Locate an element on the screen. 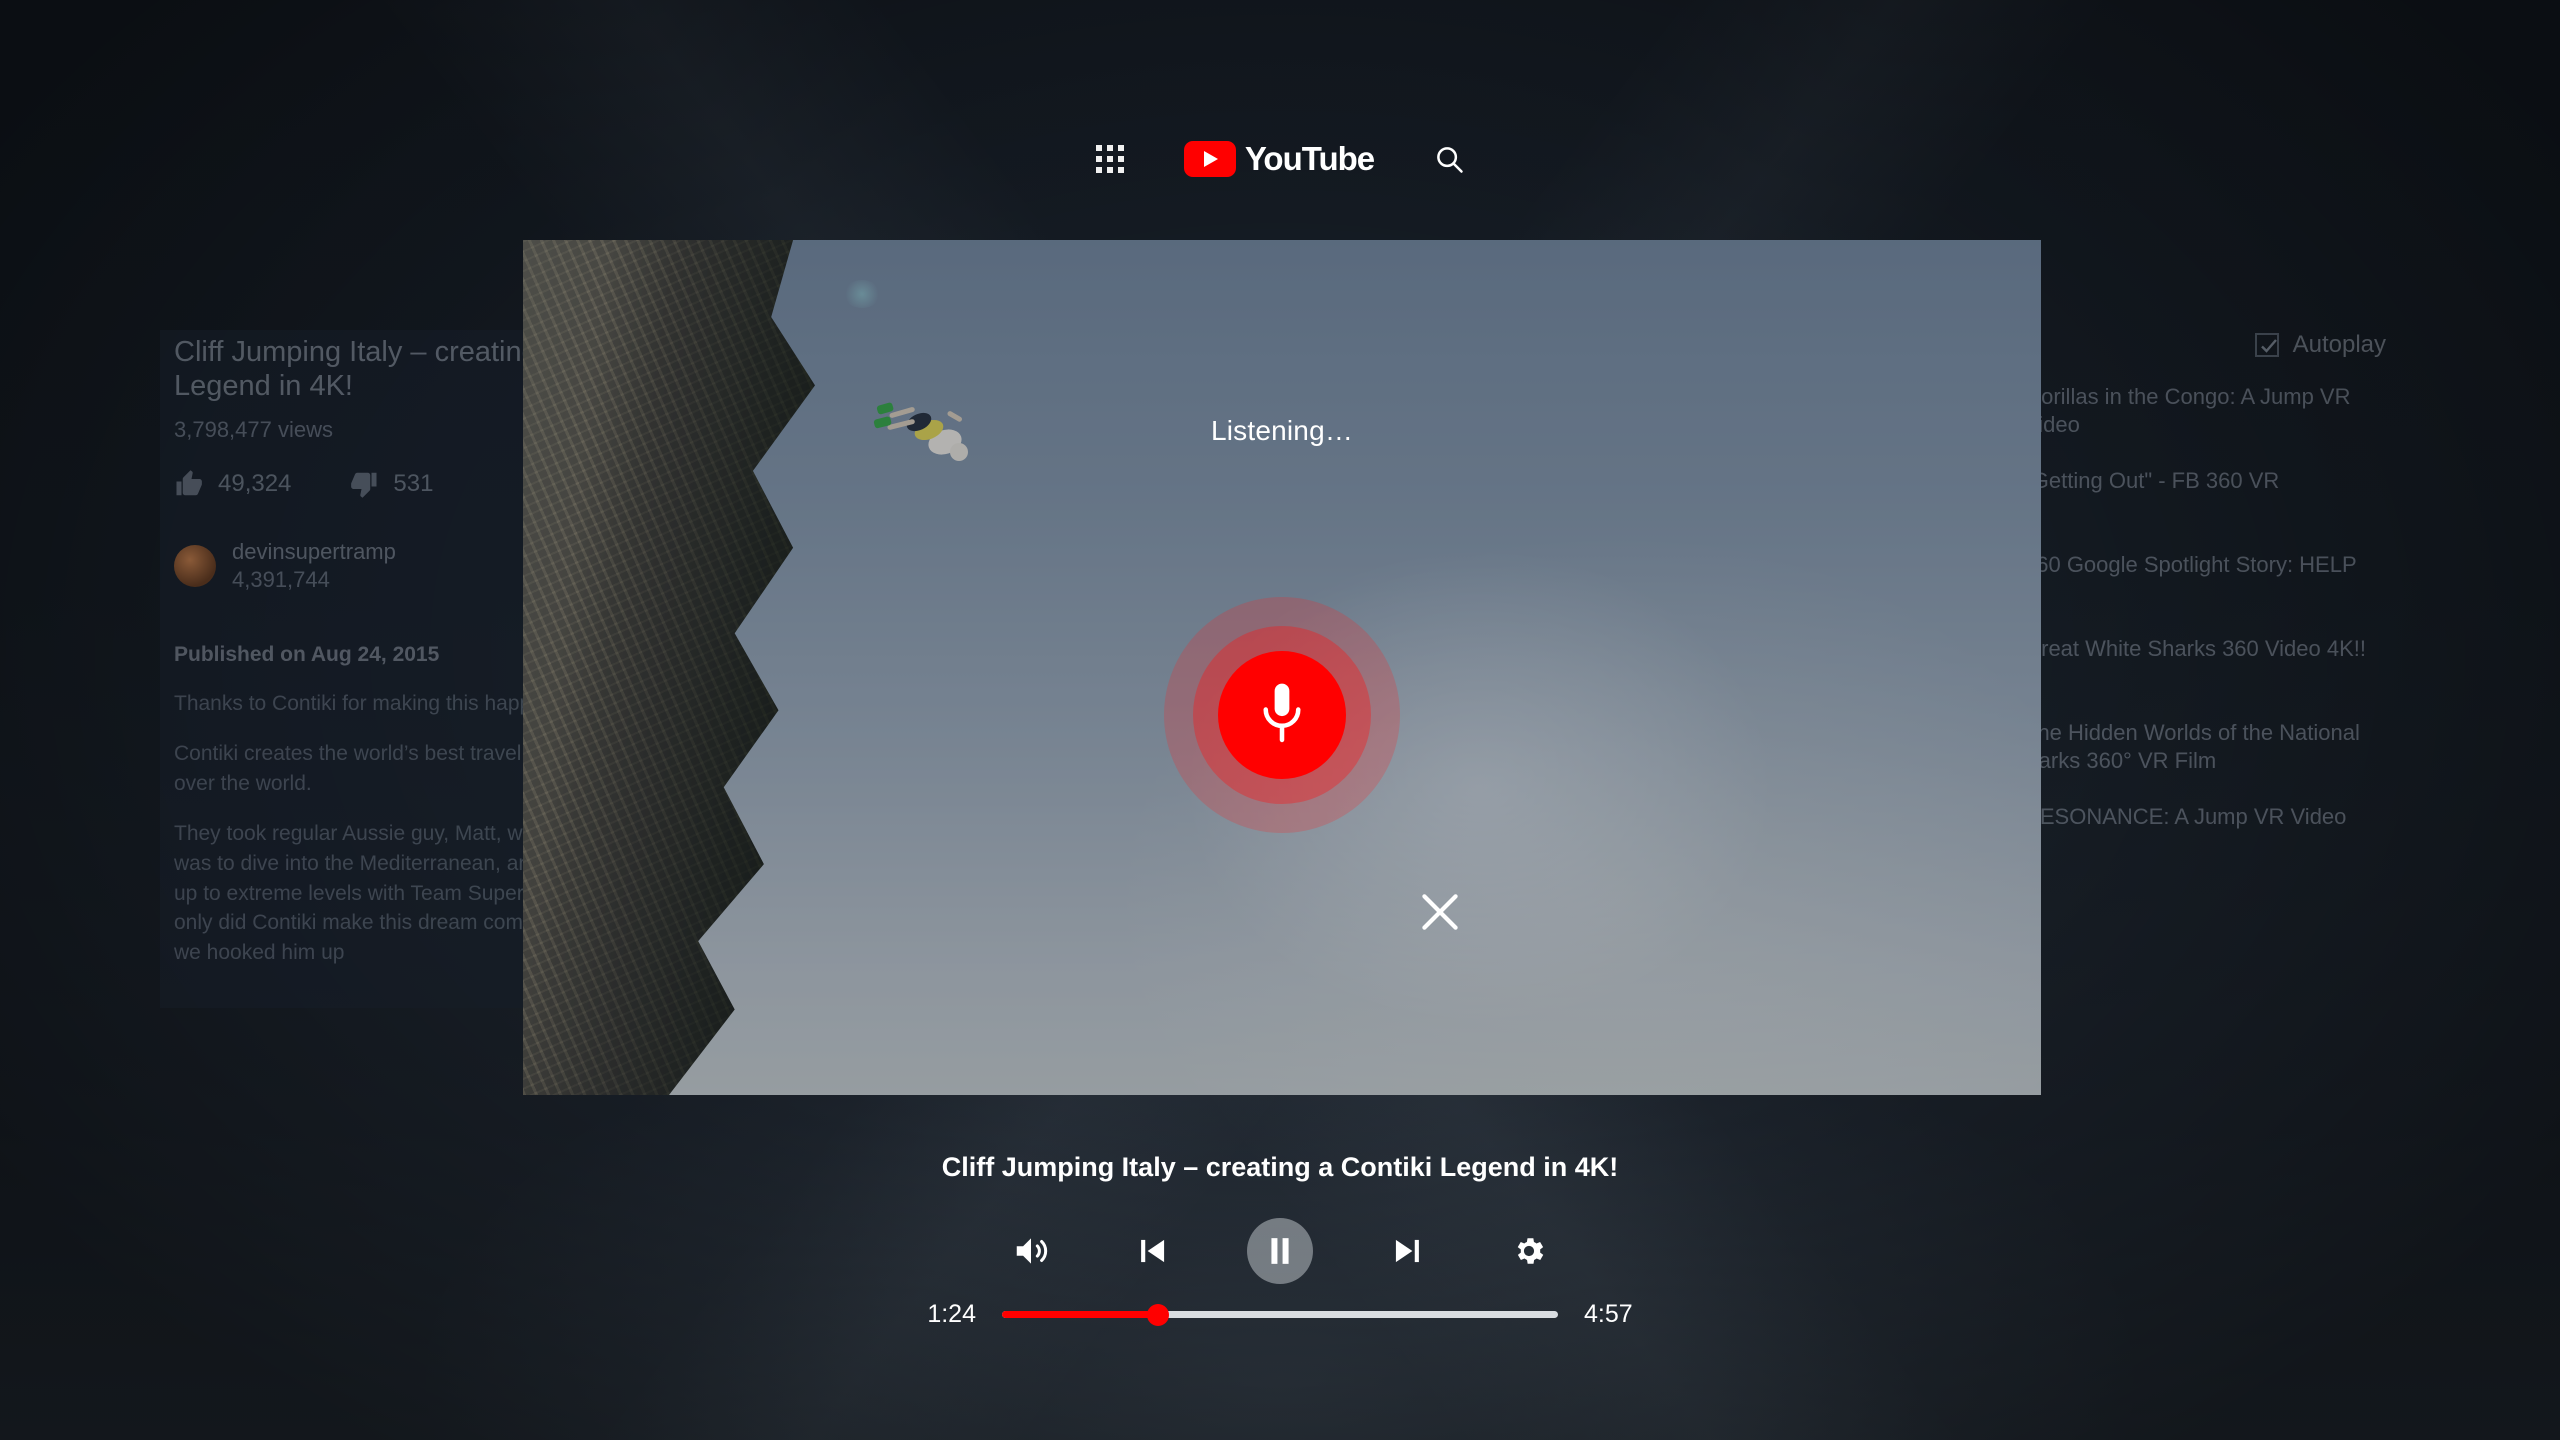 The height and width of the screenshot is (1440, 2560). list-item-title: 360 Google Spotlight Story: HELP is located at coordinates (2190, 564).